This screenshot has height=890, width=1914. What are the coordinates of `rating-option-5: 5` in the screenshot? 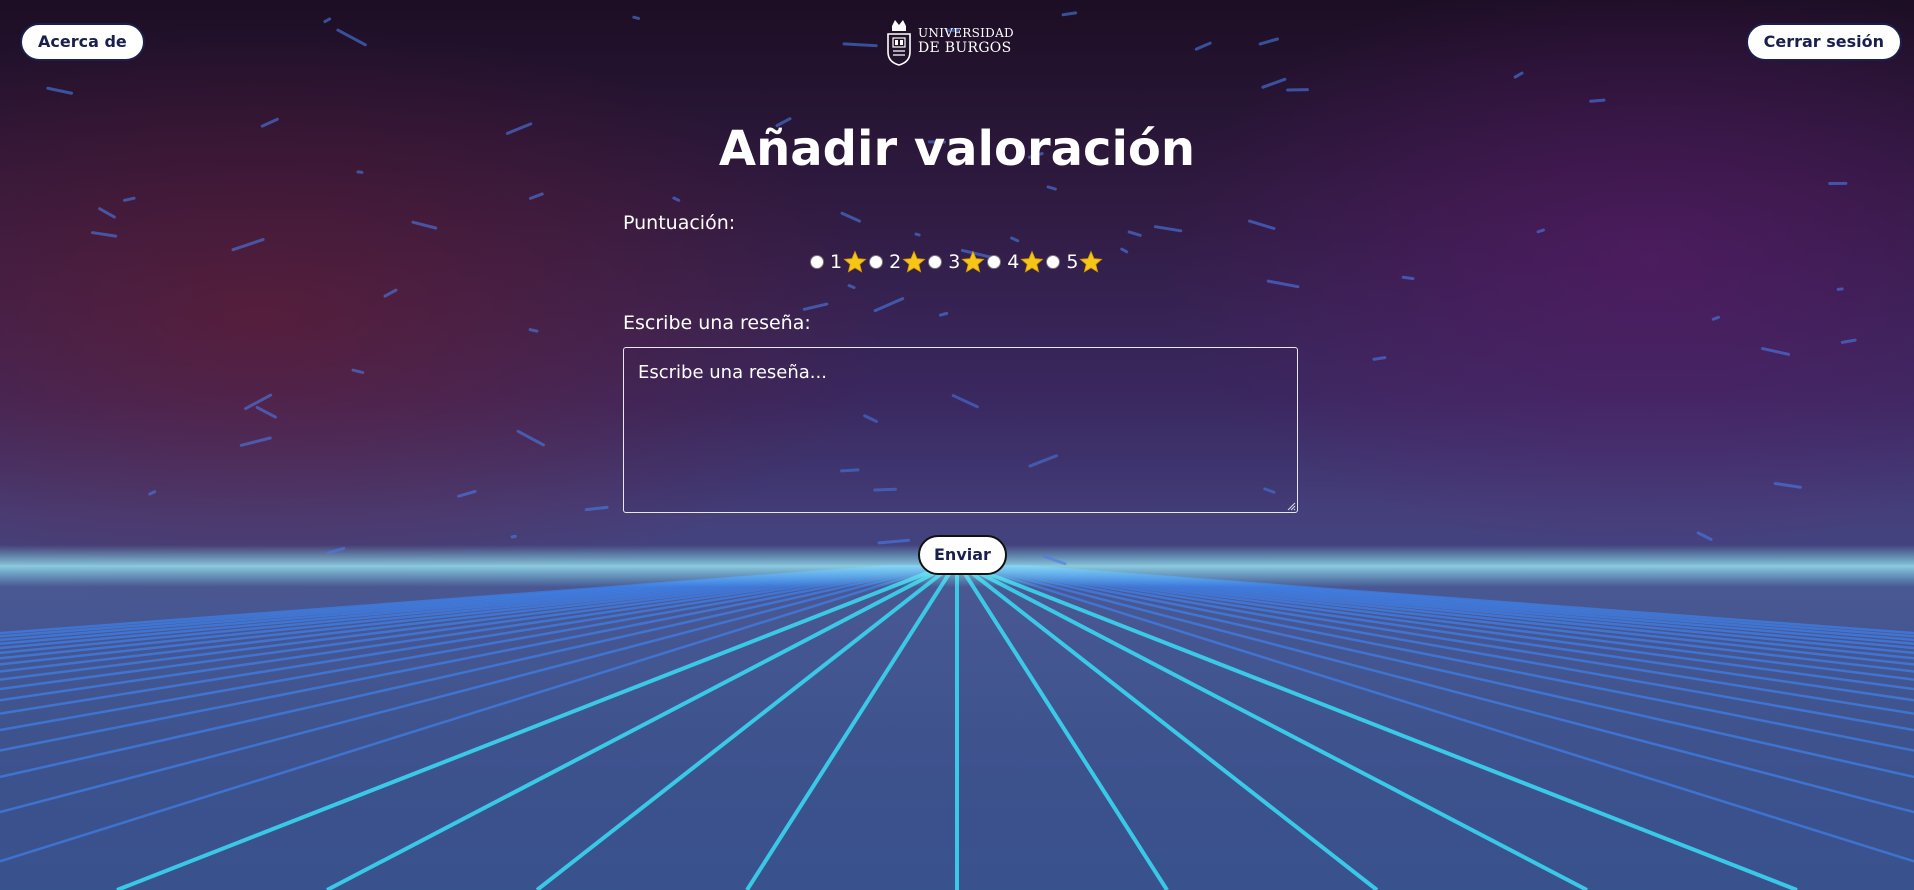 It's located at (1075, 262).